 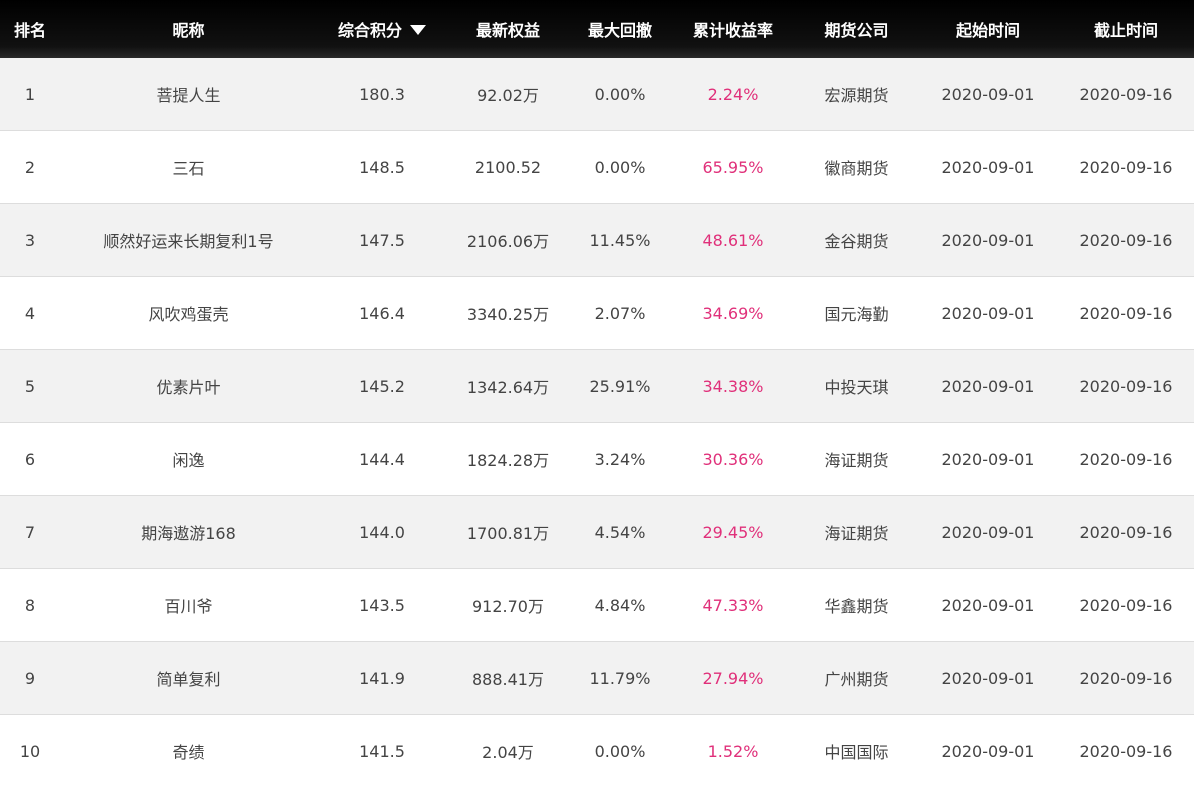 What do you see at coordinates (856, 241) in the screenshot?
I see `company-cell: 金谷期货` at bounding box center [856, 241].